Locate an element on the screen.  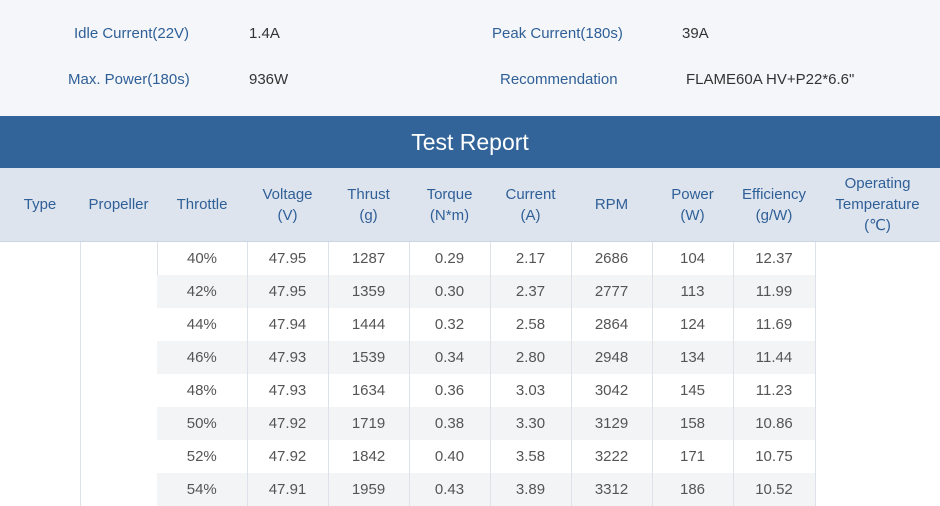
recommendation-label: Recommendation is located at coordinates (559, 80).